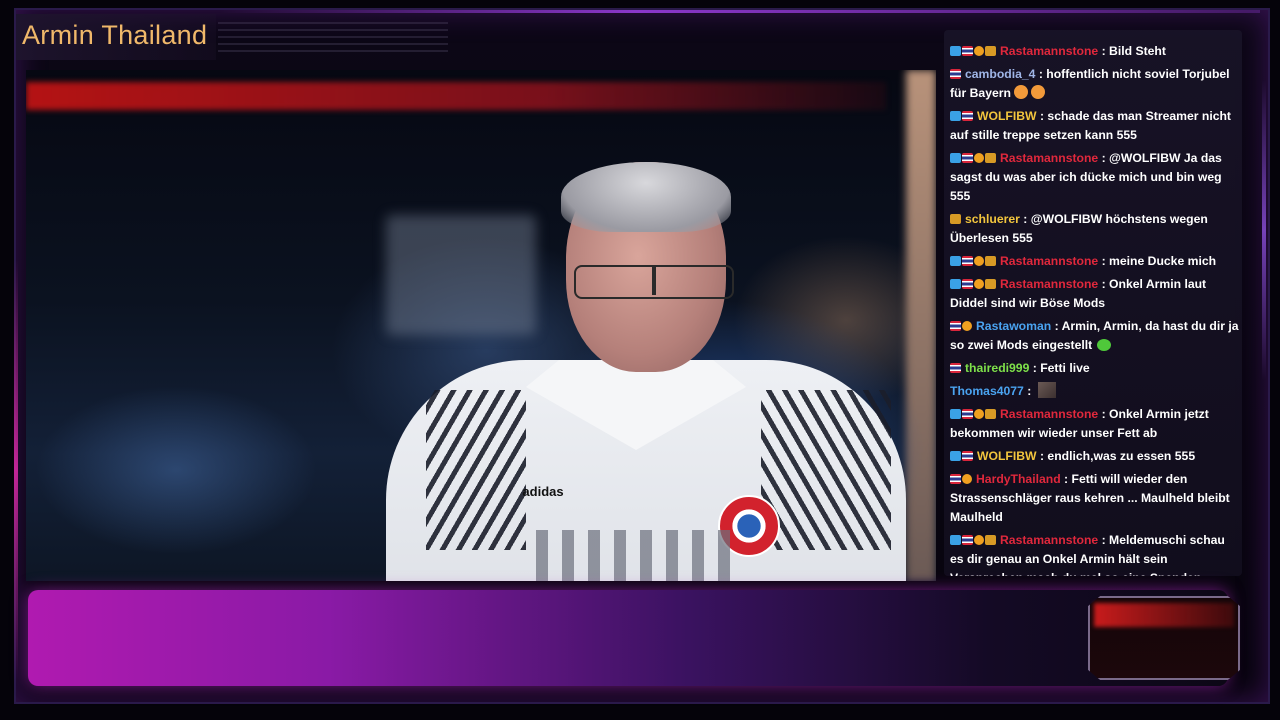 The width and height of the screenshot is (1280, 720). What do you see at coordinates (1018, 479) in the screenshot?
I see `chat-username: HardyThailand` at bounding box center [1018, 479].